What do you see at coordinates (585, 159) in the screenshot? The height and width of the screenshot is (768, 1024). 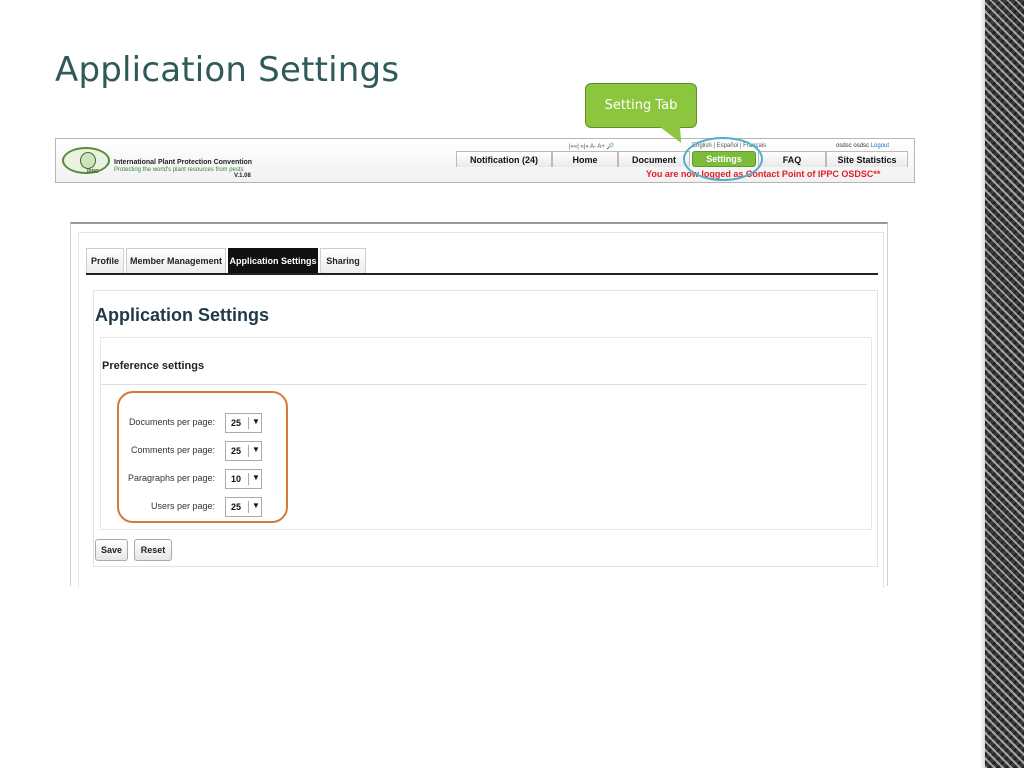 I see `nav-home: Home` at bounding box center [585, 159].